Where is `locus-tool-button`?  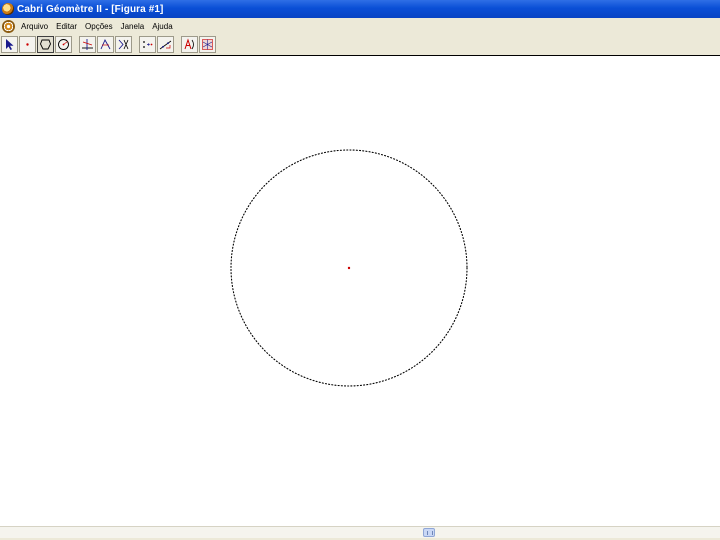
locus-tool-button is located at coordinates (105, 44).